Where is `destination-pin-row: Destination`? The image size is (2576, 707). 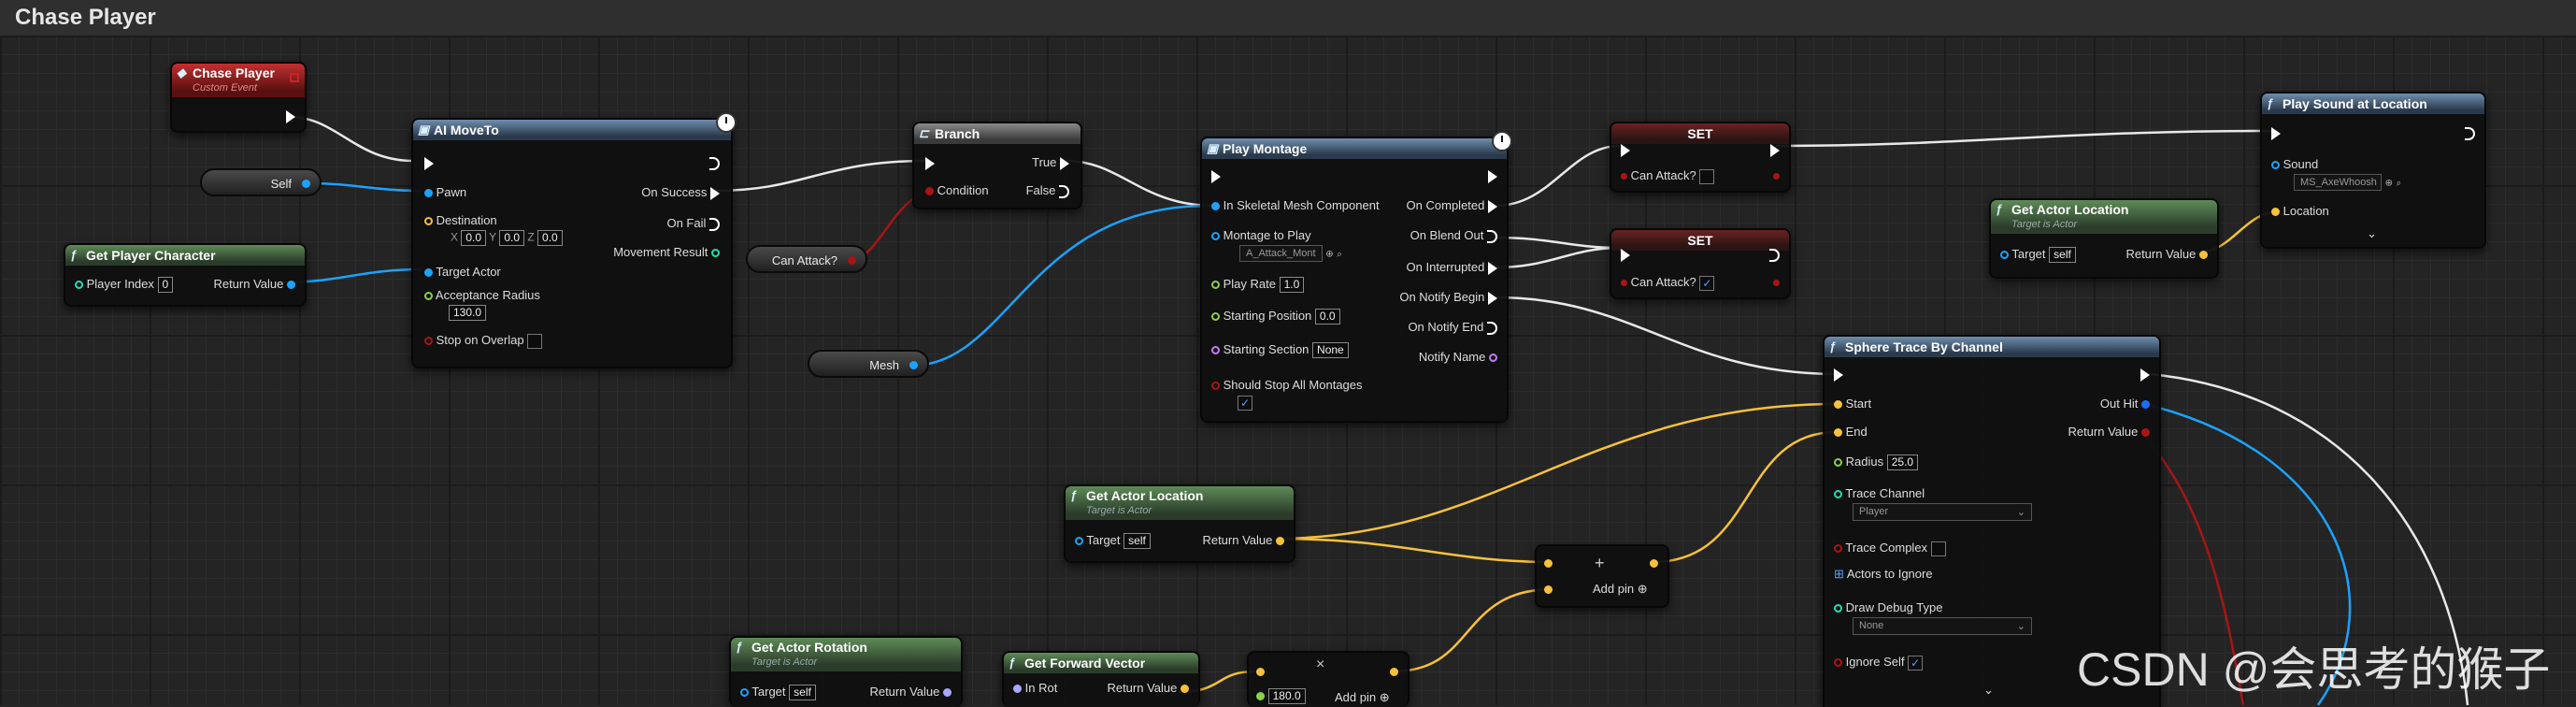
destination-pin-row: Destination is located at coordinates (460, 220).